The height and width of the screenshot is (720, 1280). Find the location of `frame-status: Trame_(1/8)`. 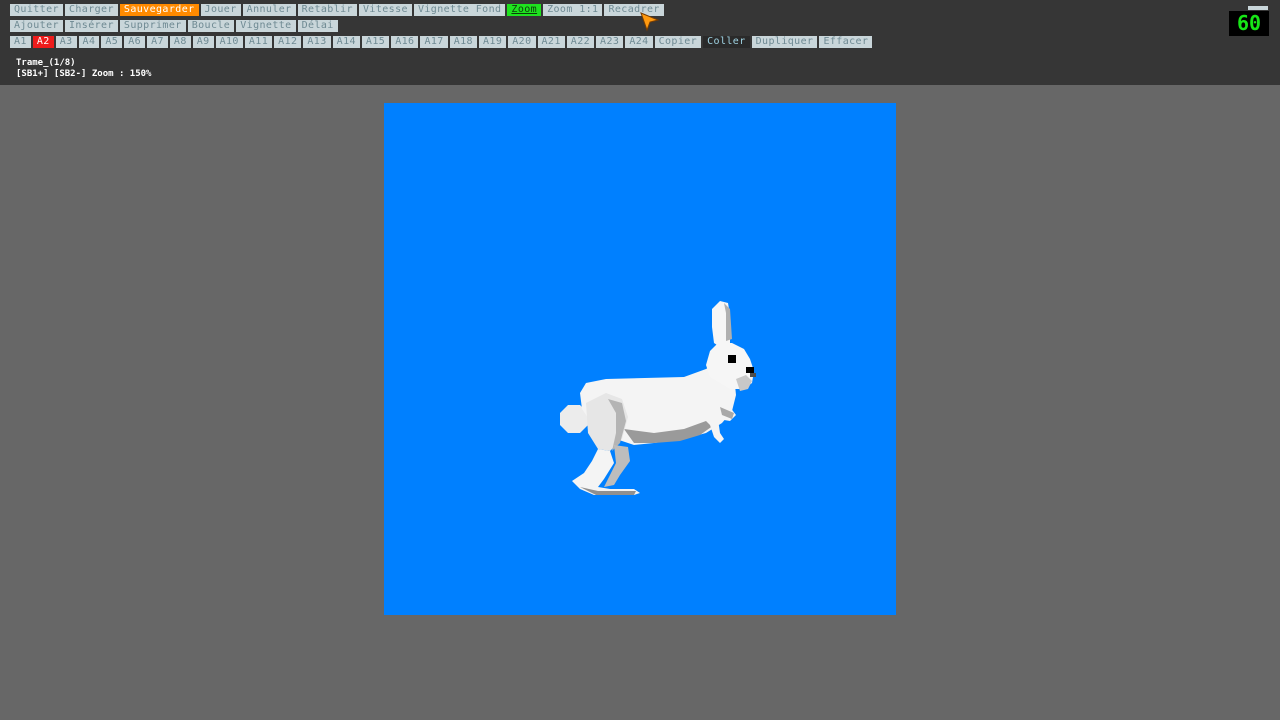

frame-status: Trame_(1/8) is located at coordinates (46, 63).